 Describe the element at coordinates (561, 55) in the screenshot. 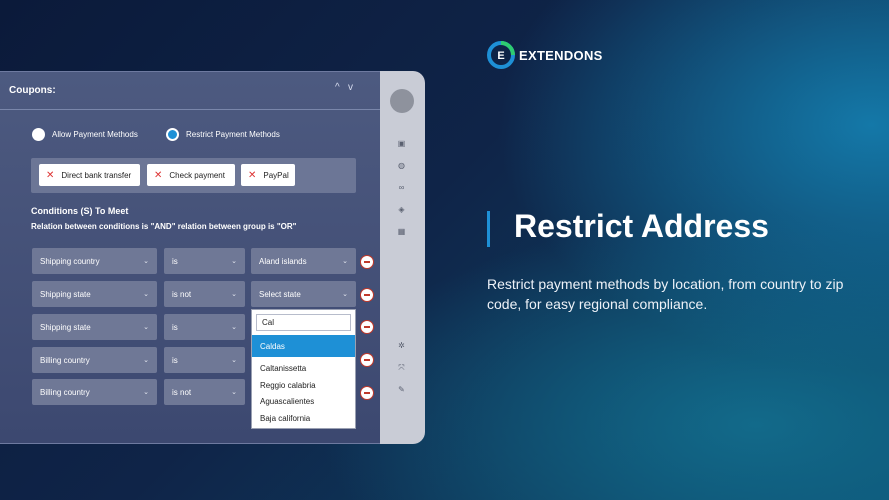

I see `brand-name: EXTENDONS` at that location.